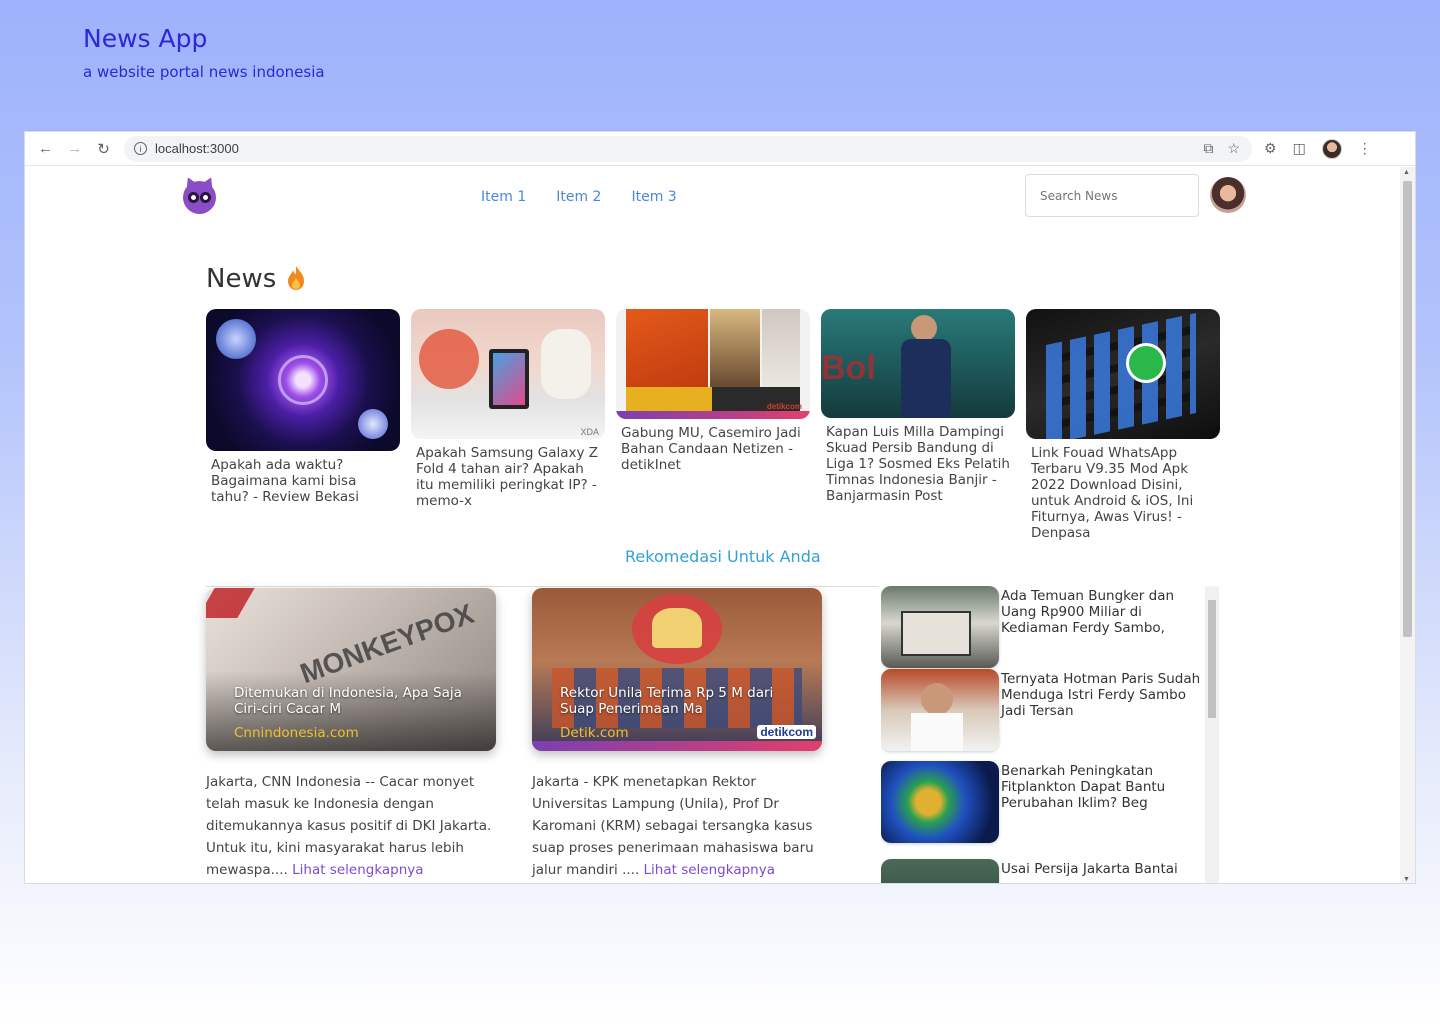 This screenshot has height=1024, width=1440. I want to click on forward-arrow-icon: →, so click(74, 149).